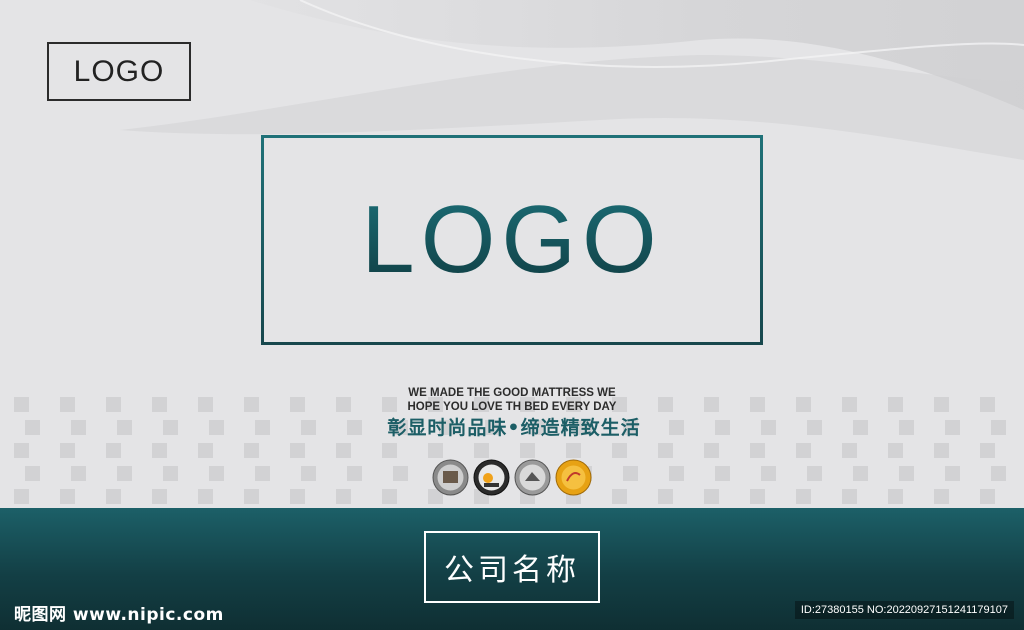  What do you see at coordinates (514, 428) in the screenshot?
I see `slogan-chinese: 彰显时尚品味•缔造精致生活` at bounding box center [514, 428].